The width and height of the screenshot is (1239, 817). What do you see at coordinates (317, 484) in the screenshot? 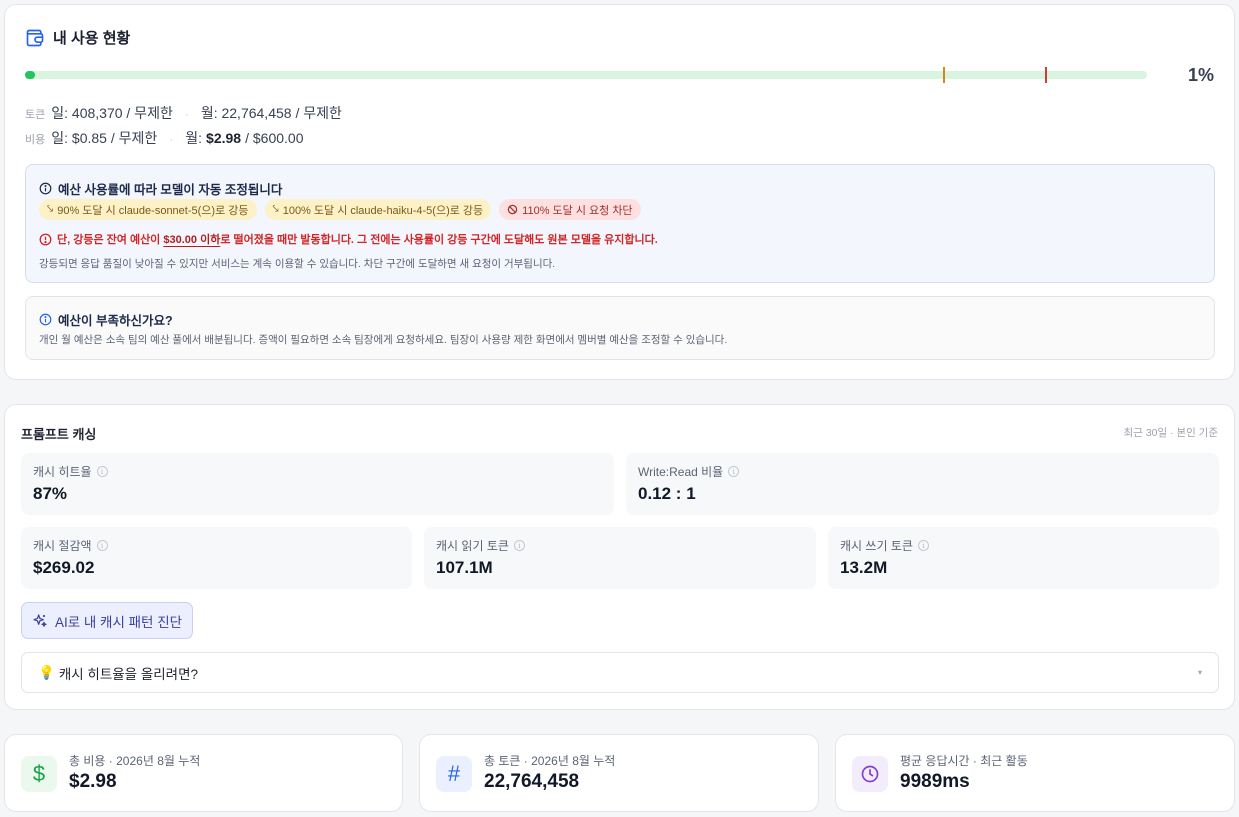
I see `metric-cache-hit-rate: 캐시 히트율 i 87%` at bounding box center [317, 484].